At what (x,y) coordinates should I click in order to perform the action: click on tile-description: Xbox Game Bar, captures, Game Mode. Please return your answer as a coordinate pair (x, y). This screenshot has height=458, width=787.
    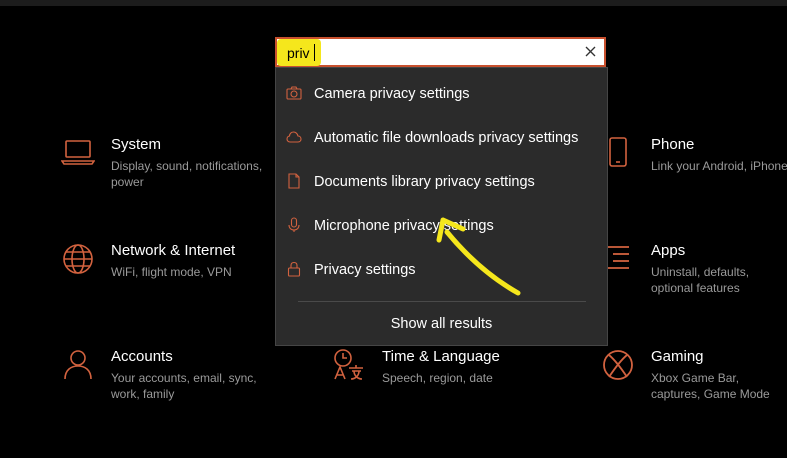
    Looking at the image, I should click on (710, 386).